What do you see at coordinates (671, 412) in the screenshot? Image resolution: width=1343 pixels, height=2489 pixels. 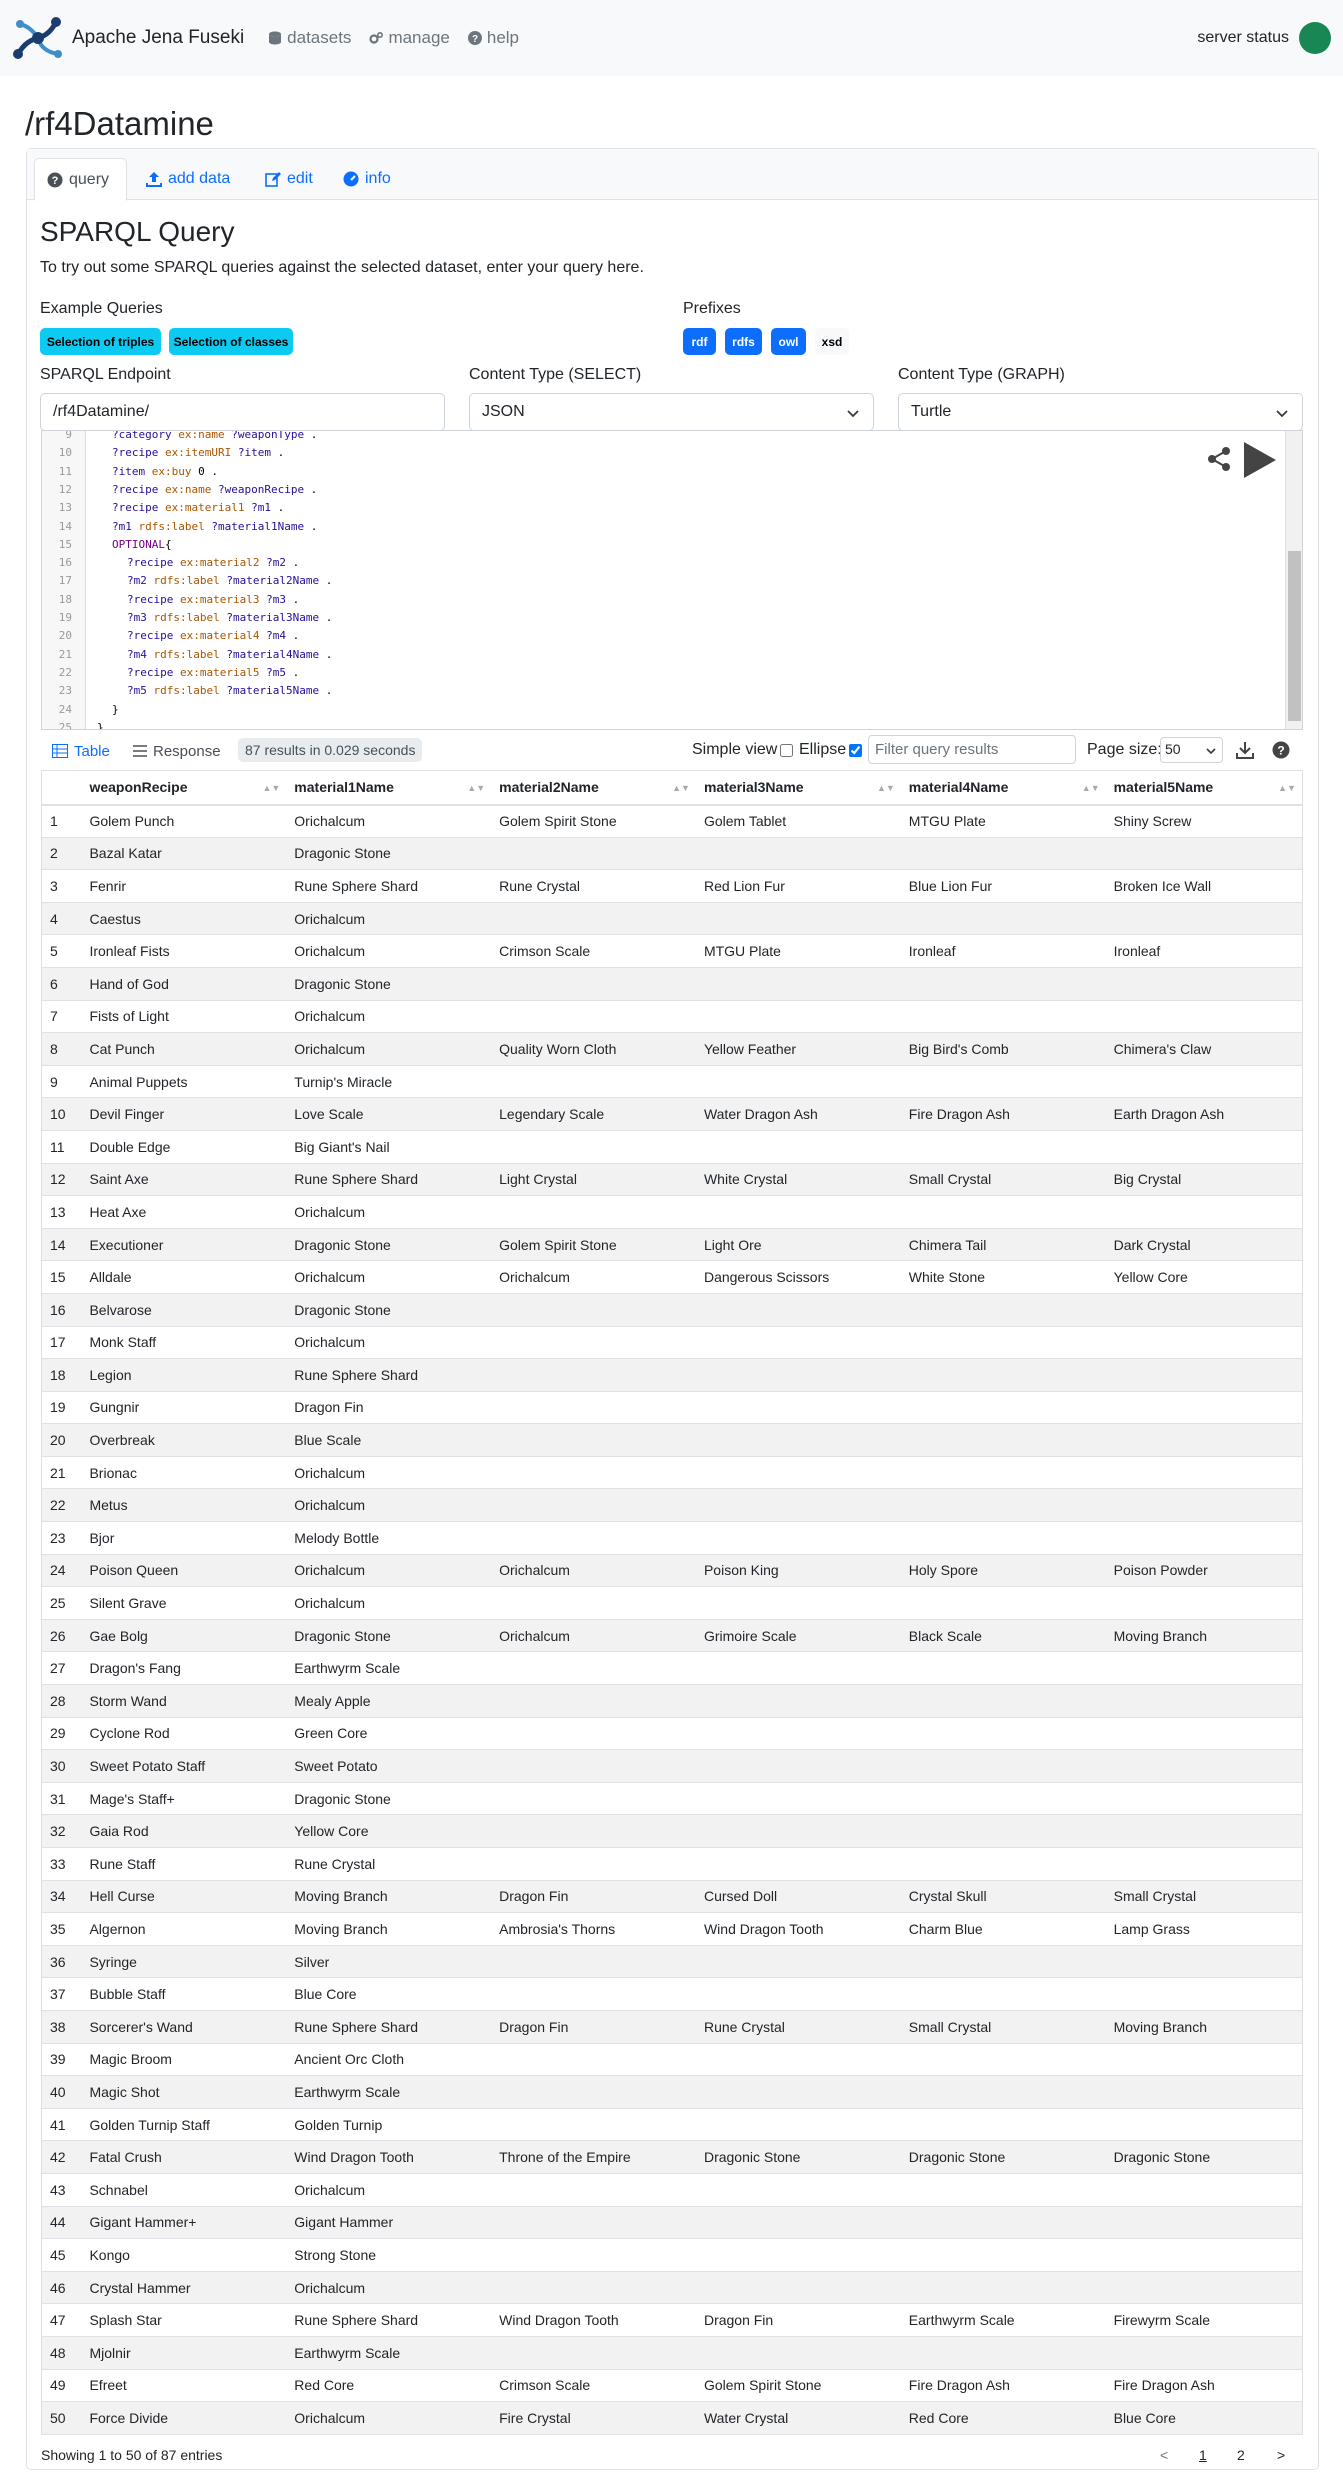 I see `select-content-type-dropdown: JSON` at bounding box center [671, 412].